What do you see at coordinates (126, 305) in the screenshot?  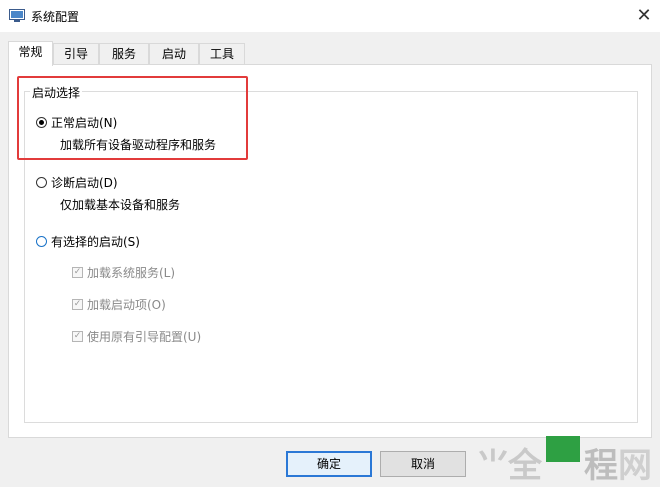 I see `load-startup-items-label: 加载启动项(O)` at bounding box center [126, 305].